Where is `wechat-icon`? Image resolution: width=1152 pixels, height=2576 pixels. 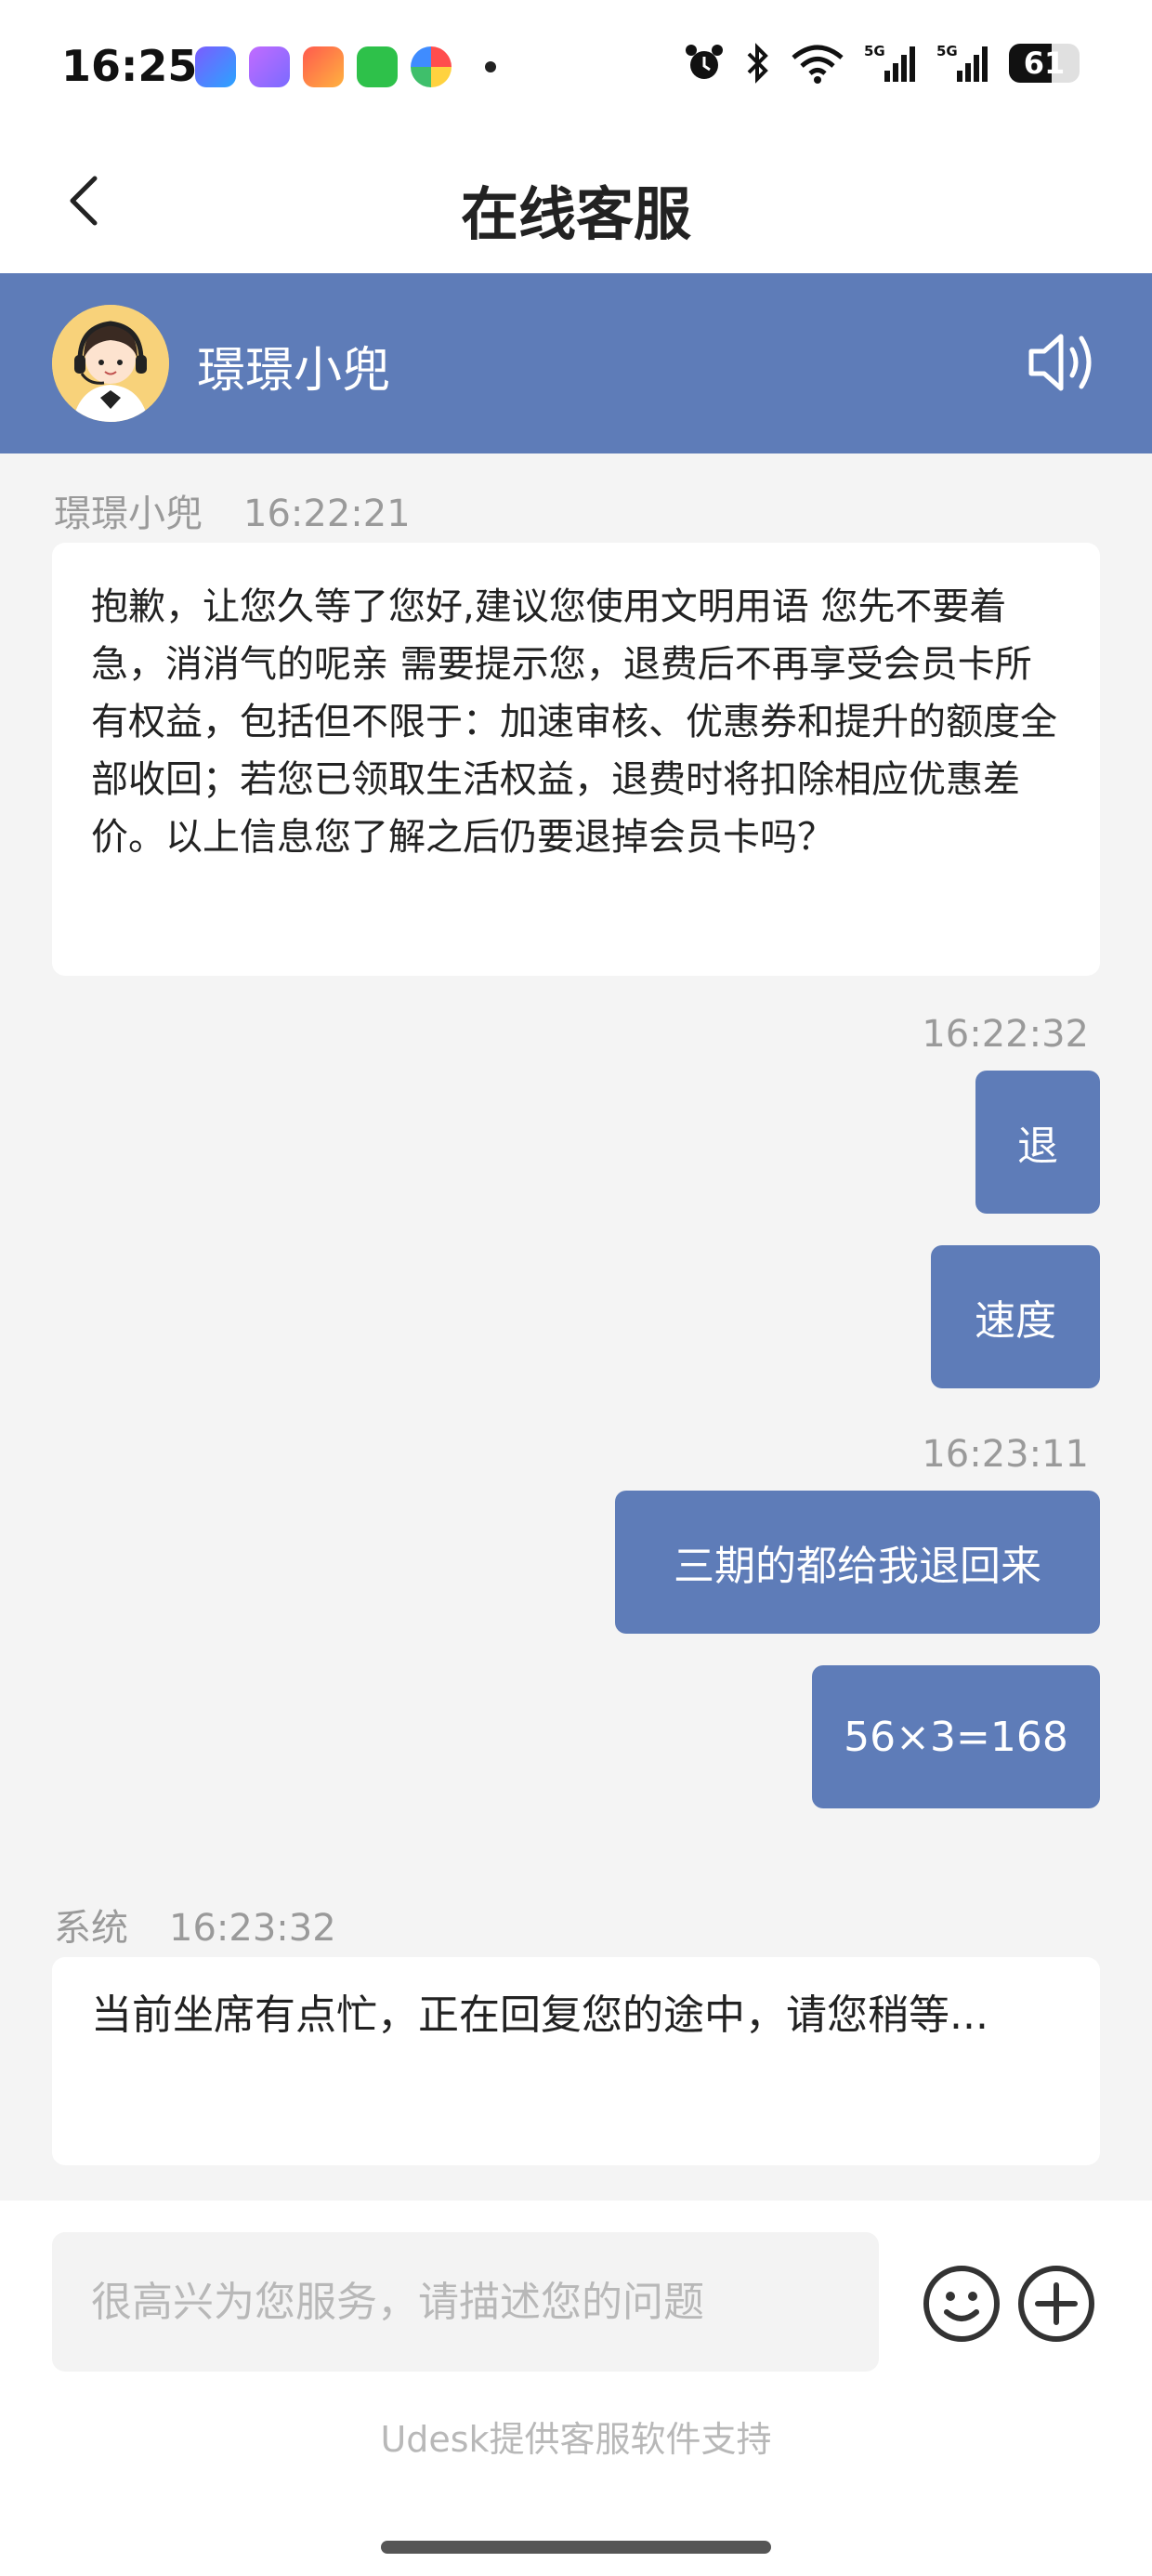
wechat-icon is located at coordinates (377, 66).